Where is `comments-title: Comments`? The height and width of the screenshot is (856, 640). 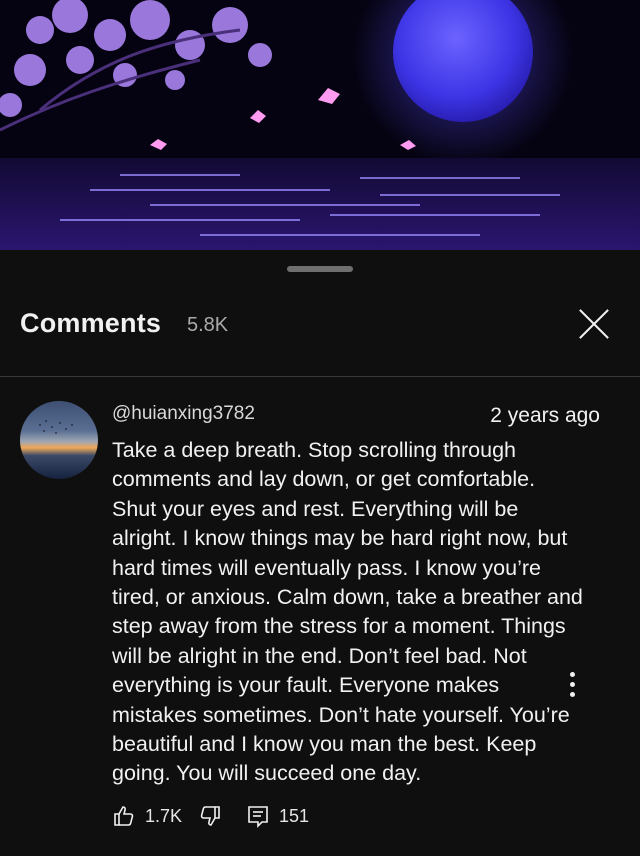 comments-title: Comments is located at coordinates (91, 323).